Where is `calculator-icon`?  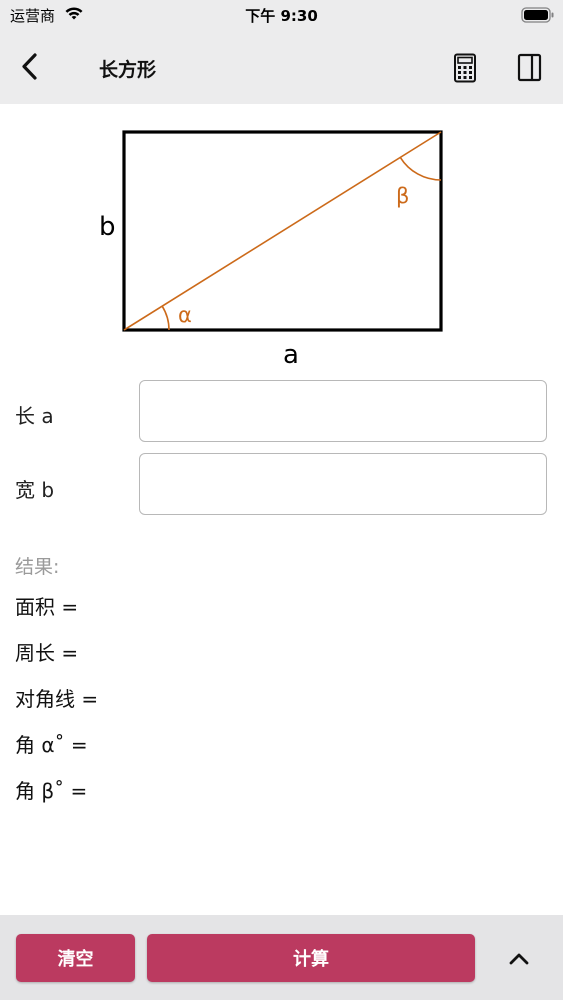
calculator-icon is located at coordinates (465, 68).